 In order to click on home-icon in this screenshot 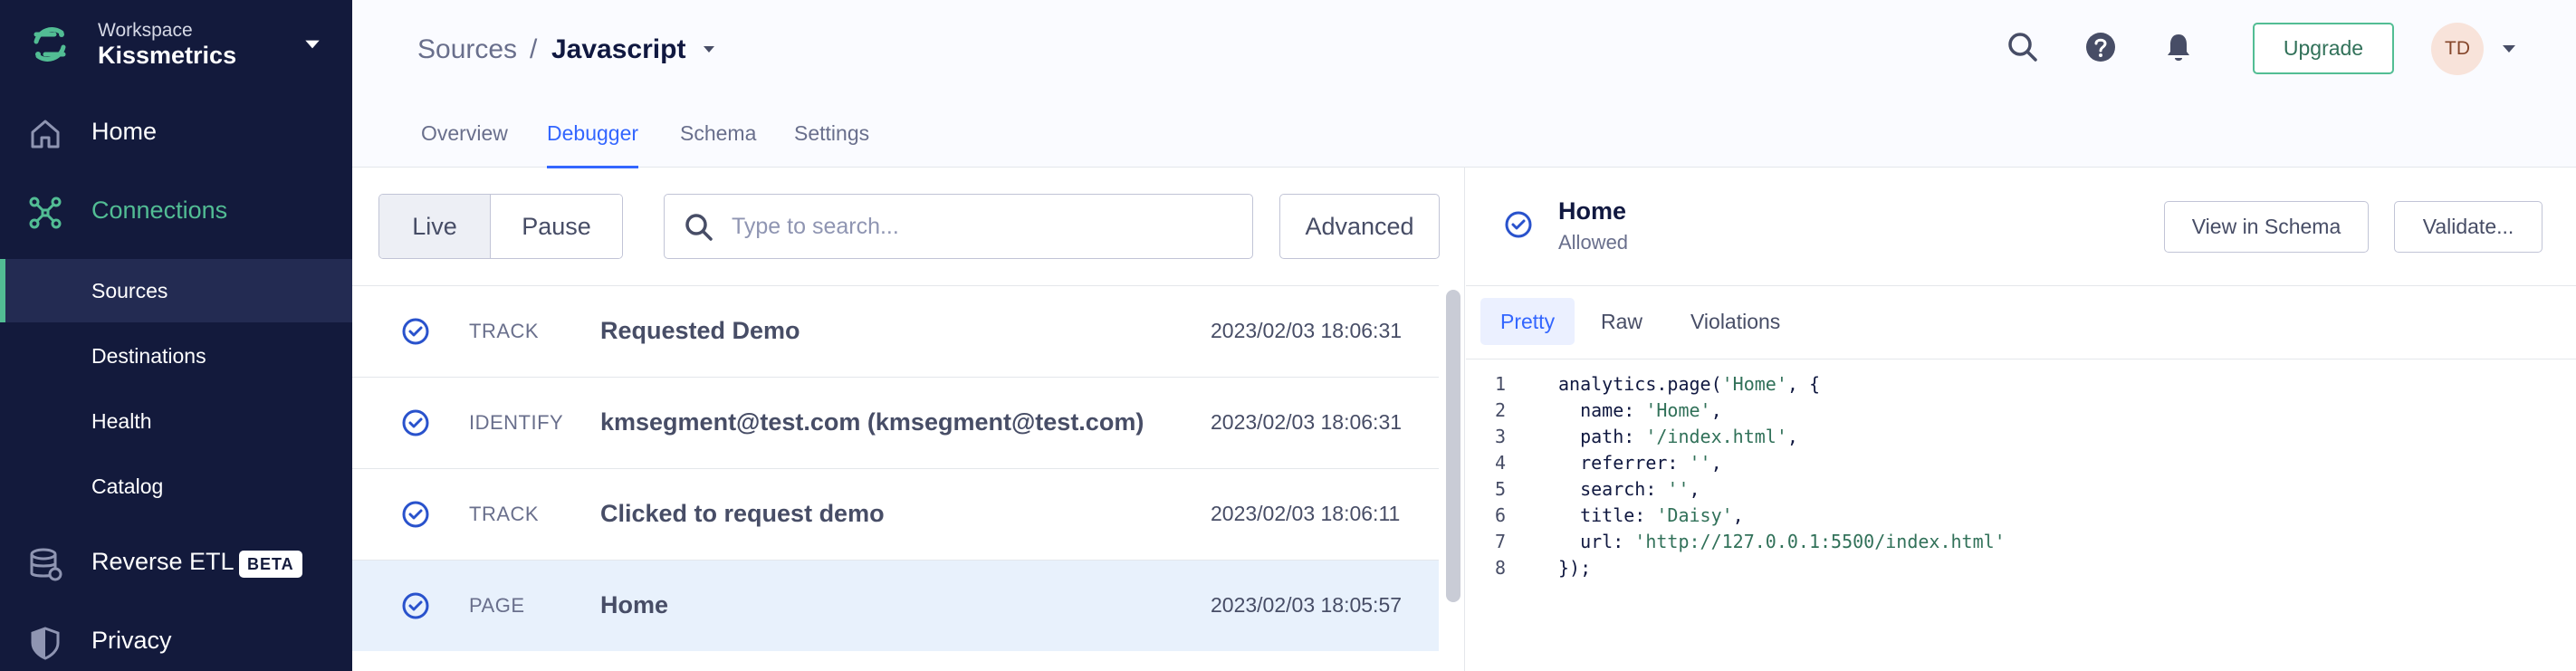, I will do `click(45, 134)`.